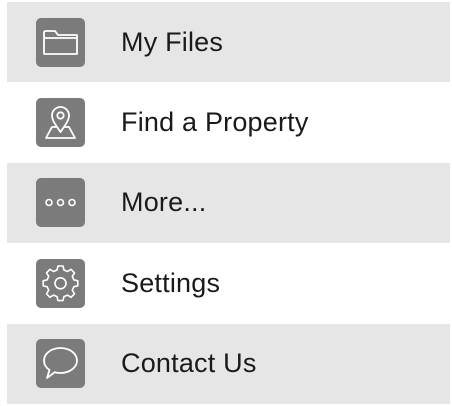  I want to click on speech-bubble-icon, so click(60, 364).